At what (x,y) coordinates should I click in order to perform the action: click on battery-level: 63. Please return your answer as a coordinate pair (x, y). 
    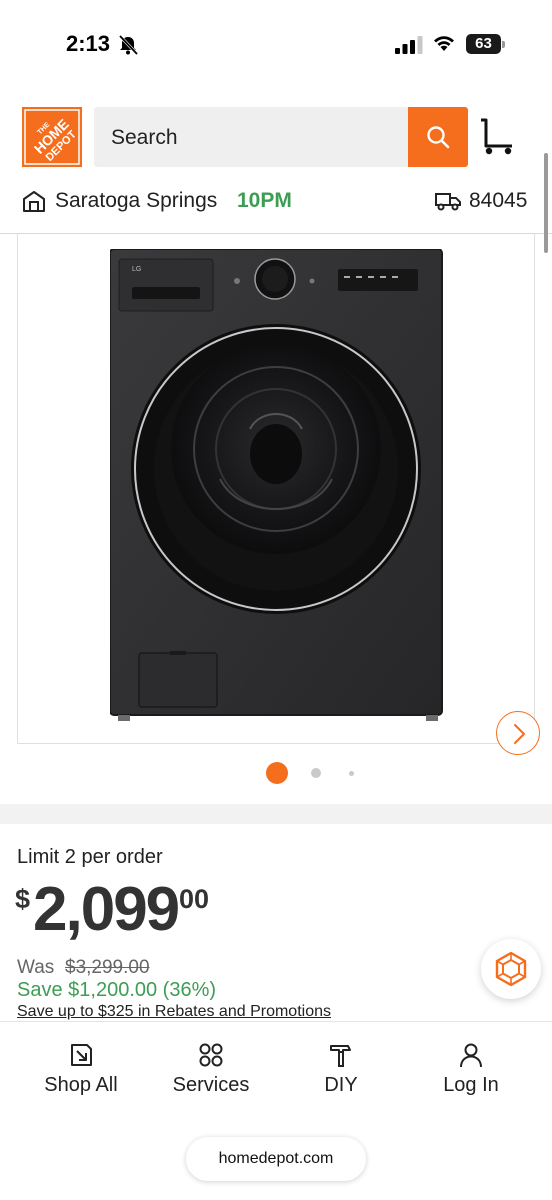
    Looking at the image, I should click on (483, 43).